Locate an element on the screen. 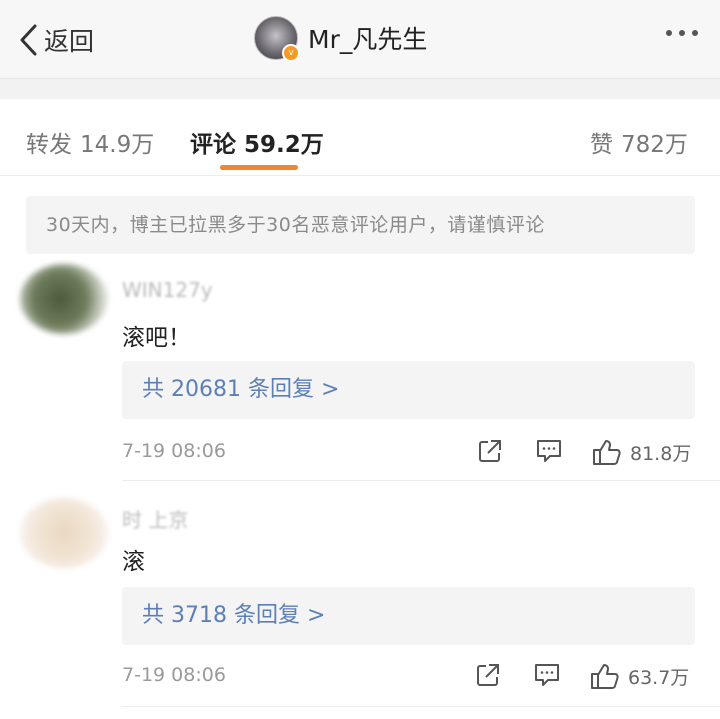  section-gap is located at coordinates (360, 89).